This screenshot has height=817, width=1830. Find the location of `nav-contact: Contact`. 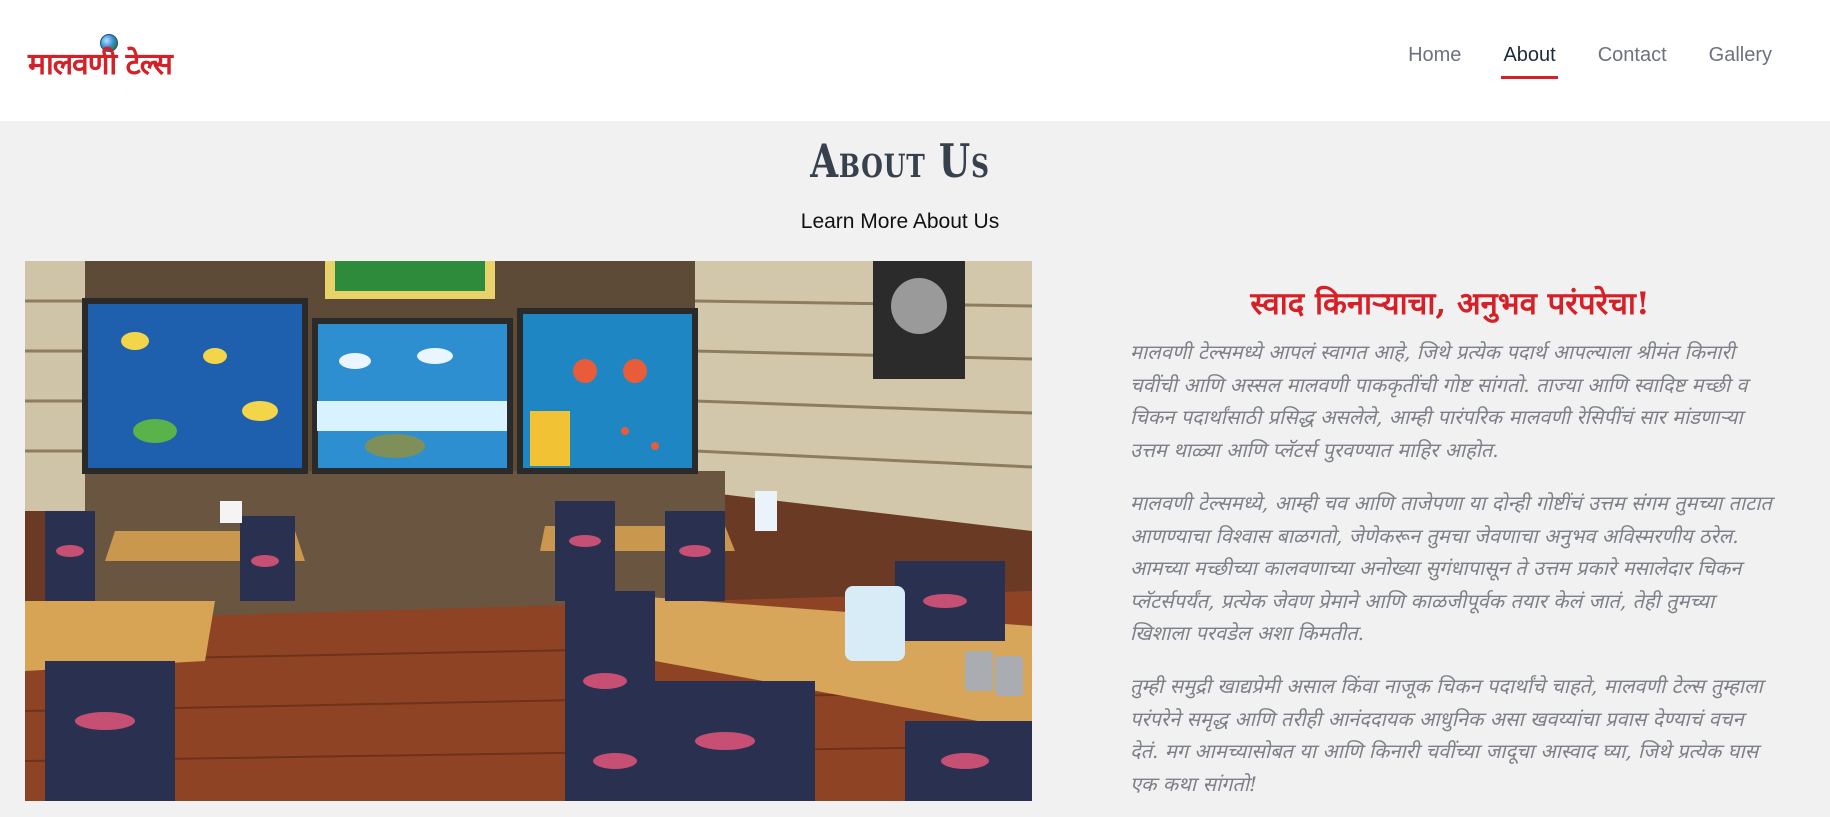

nav-contact: Contact is located at coordinates (1632, 60).